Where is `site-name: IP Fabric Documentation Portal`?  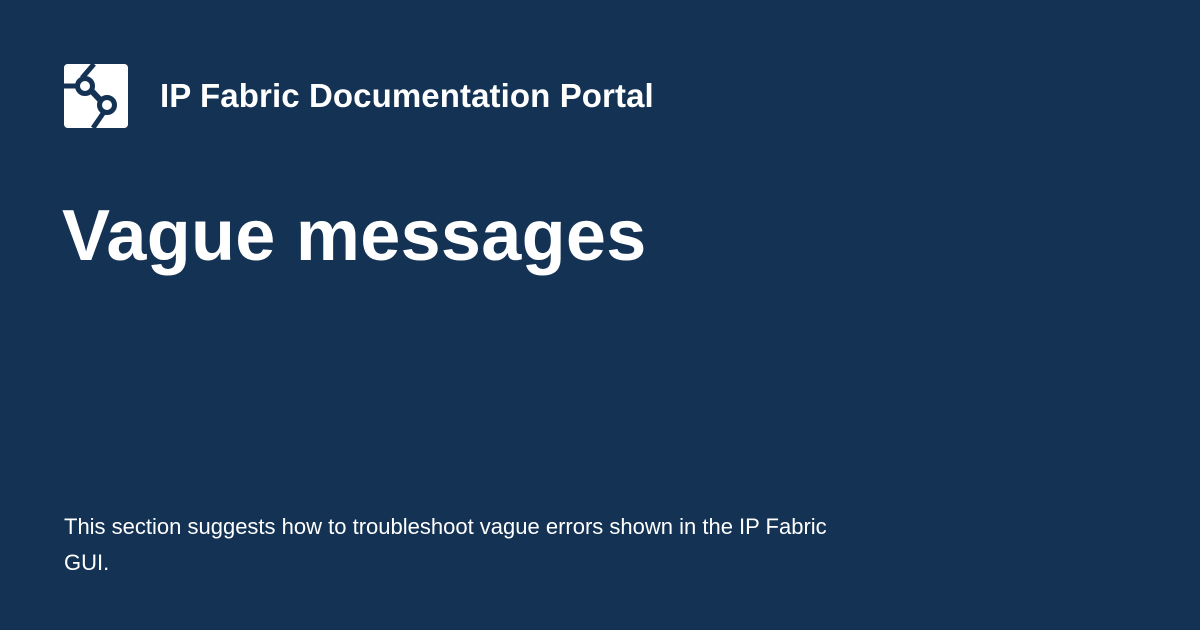 site-name: IP Fabric Documentation Portal is located at coordinates (407, 95).